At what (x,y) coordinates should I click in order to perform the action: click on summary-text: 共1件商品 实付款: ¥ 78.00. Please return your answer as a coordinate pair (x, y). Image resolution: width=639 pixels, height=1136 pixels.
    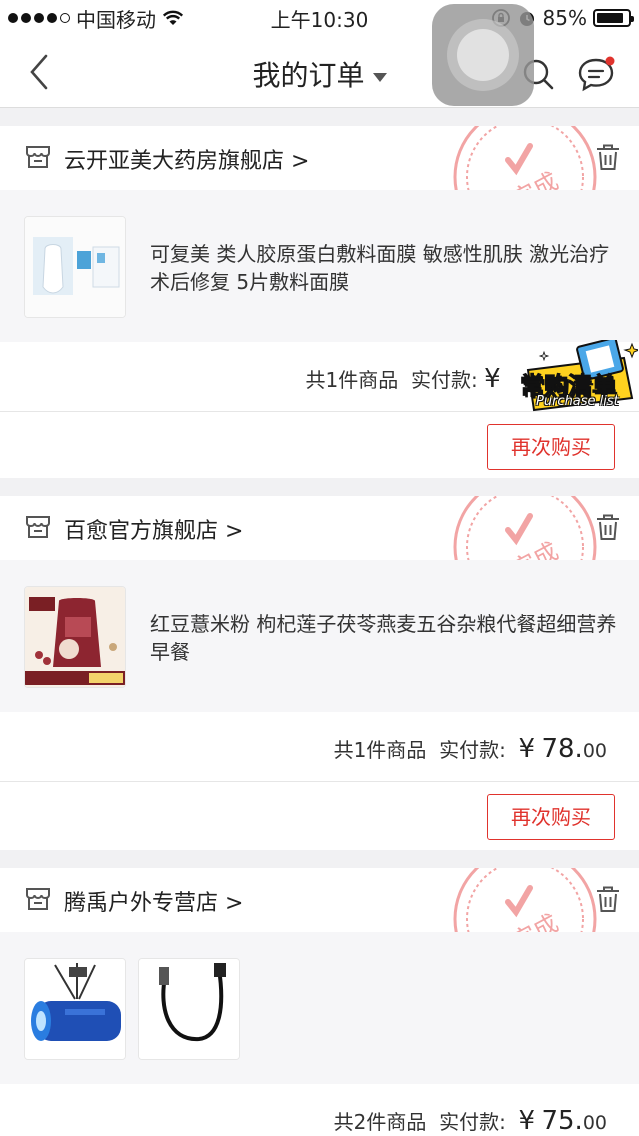
    Looking at the image, I should click on (470, 749).